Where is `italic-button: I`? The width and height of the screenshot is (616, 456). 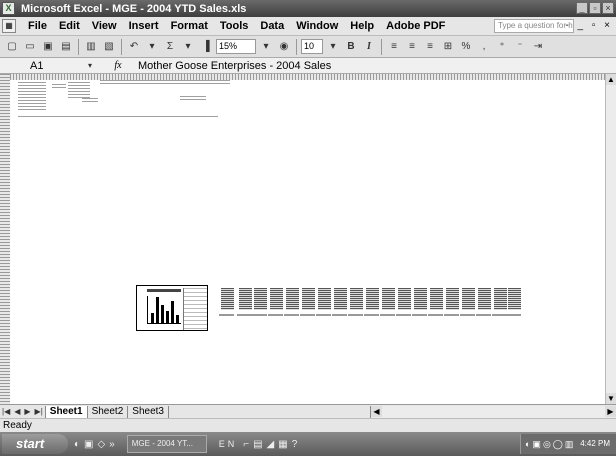 italic-button: I is located at coordinates (369, 47).